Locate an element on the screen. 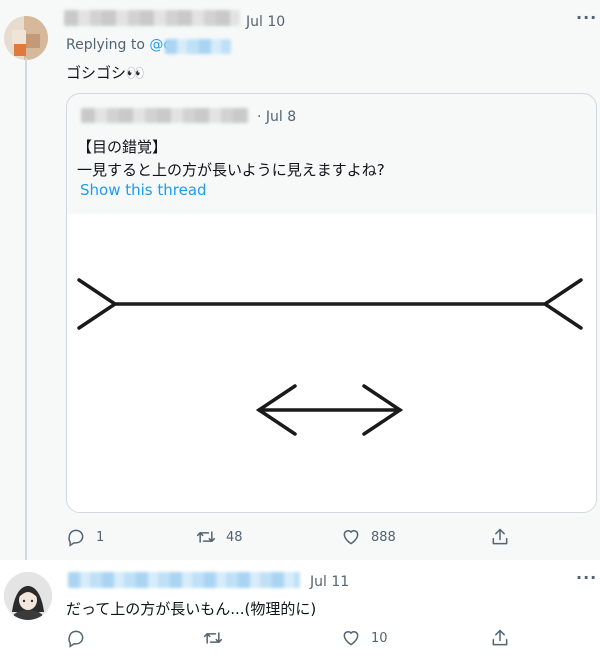  replying-to-label: Replying to is located at coordinates (108, 45).